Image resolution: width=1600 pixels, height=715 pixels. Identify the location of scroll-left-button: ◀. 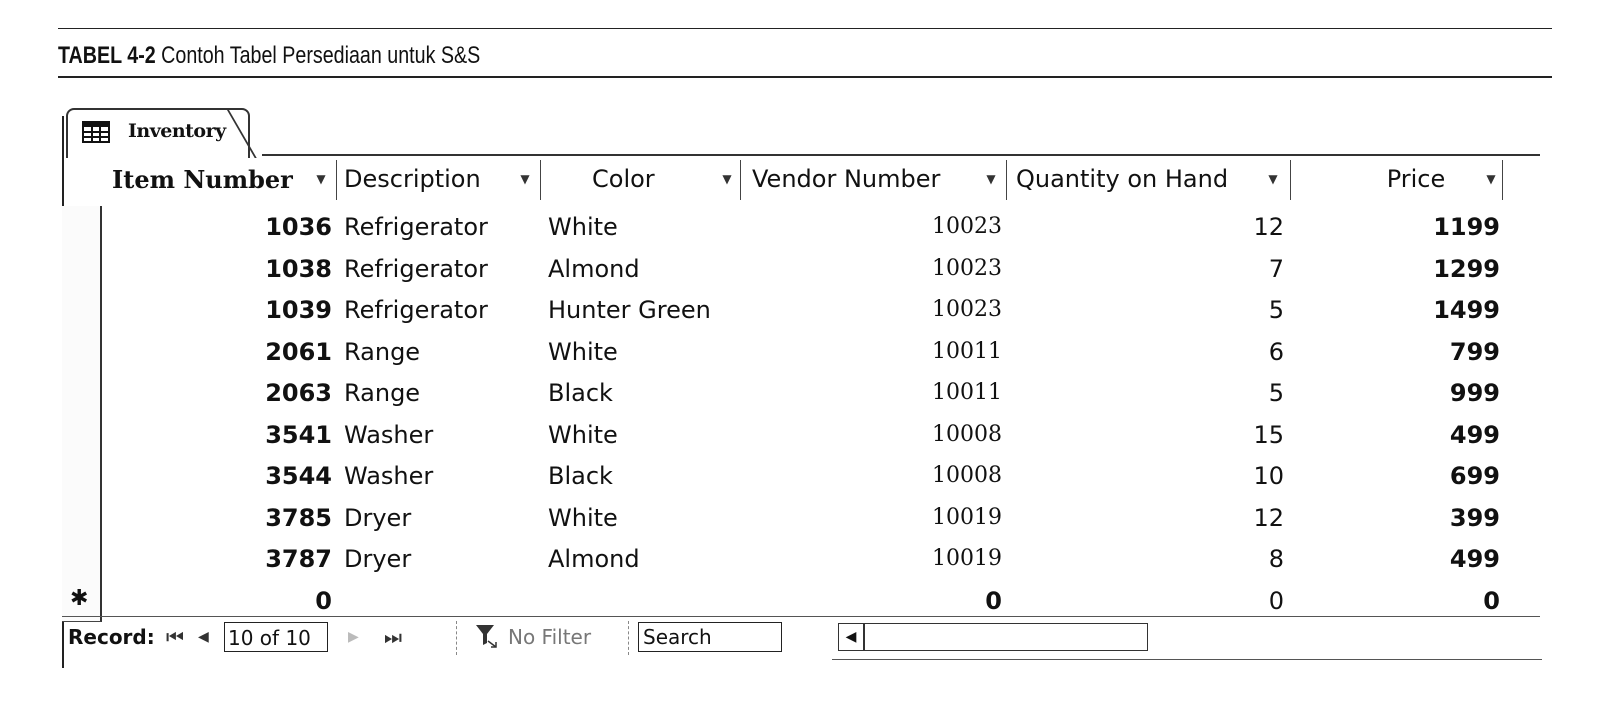
(852, 637).